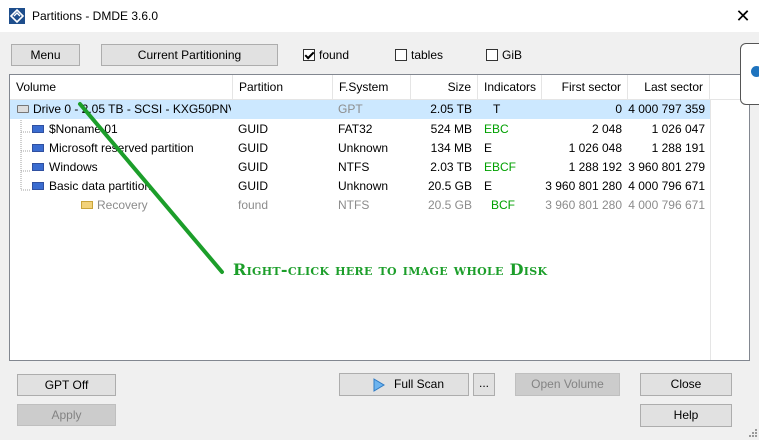 The height and width of the screenshot is (440, 759). I want to click on cell-first-sector: 0, so click(618, 109).